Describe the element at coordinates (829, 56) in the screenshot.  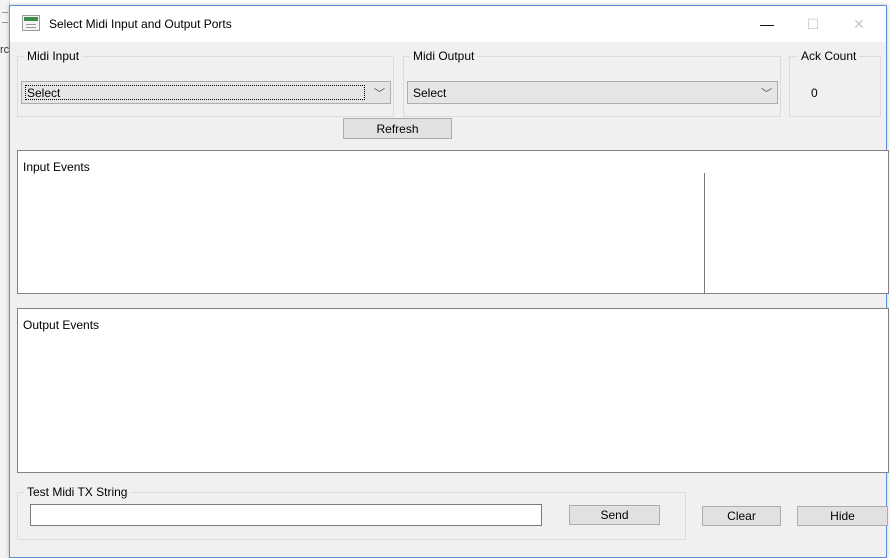
I see `ack-count-label: Ack Count` at that location.